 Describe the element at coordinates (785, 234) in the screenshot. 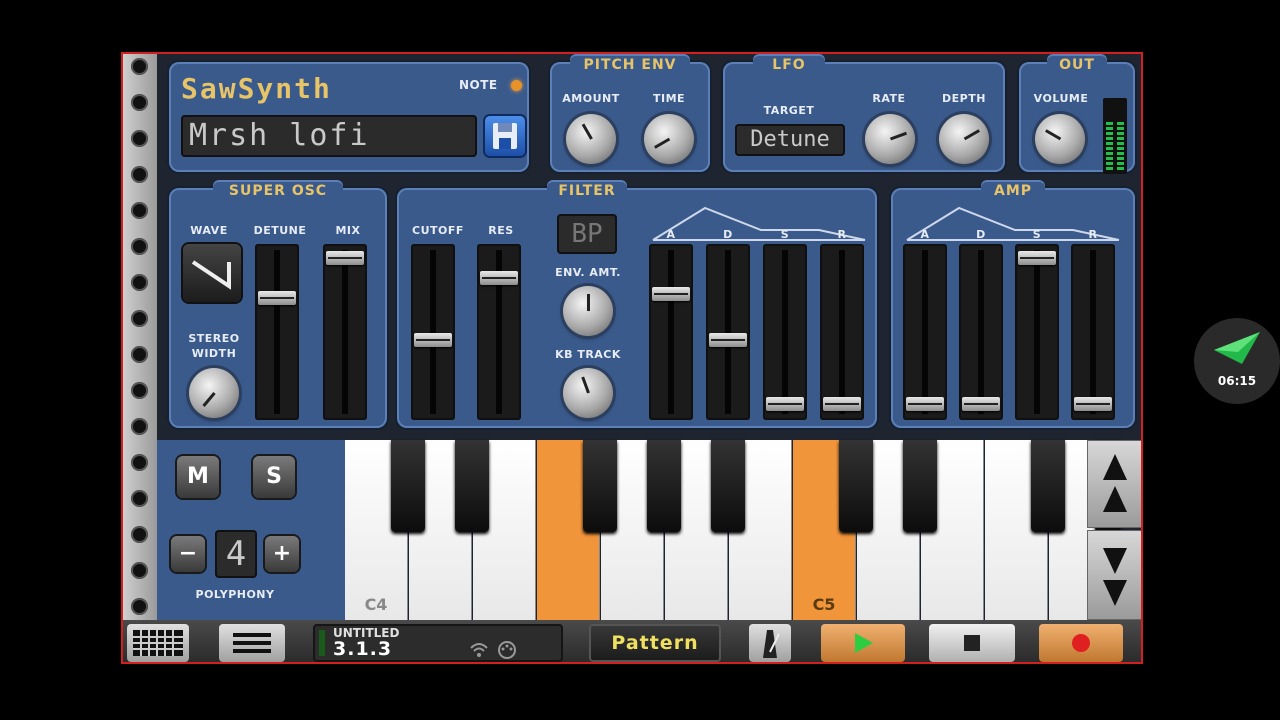

I see `filter-sustain-label: S` at that location.